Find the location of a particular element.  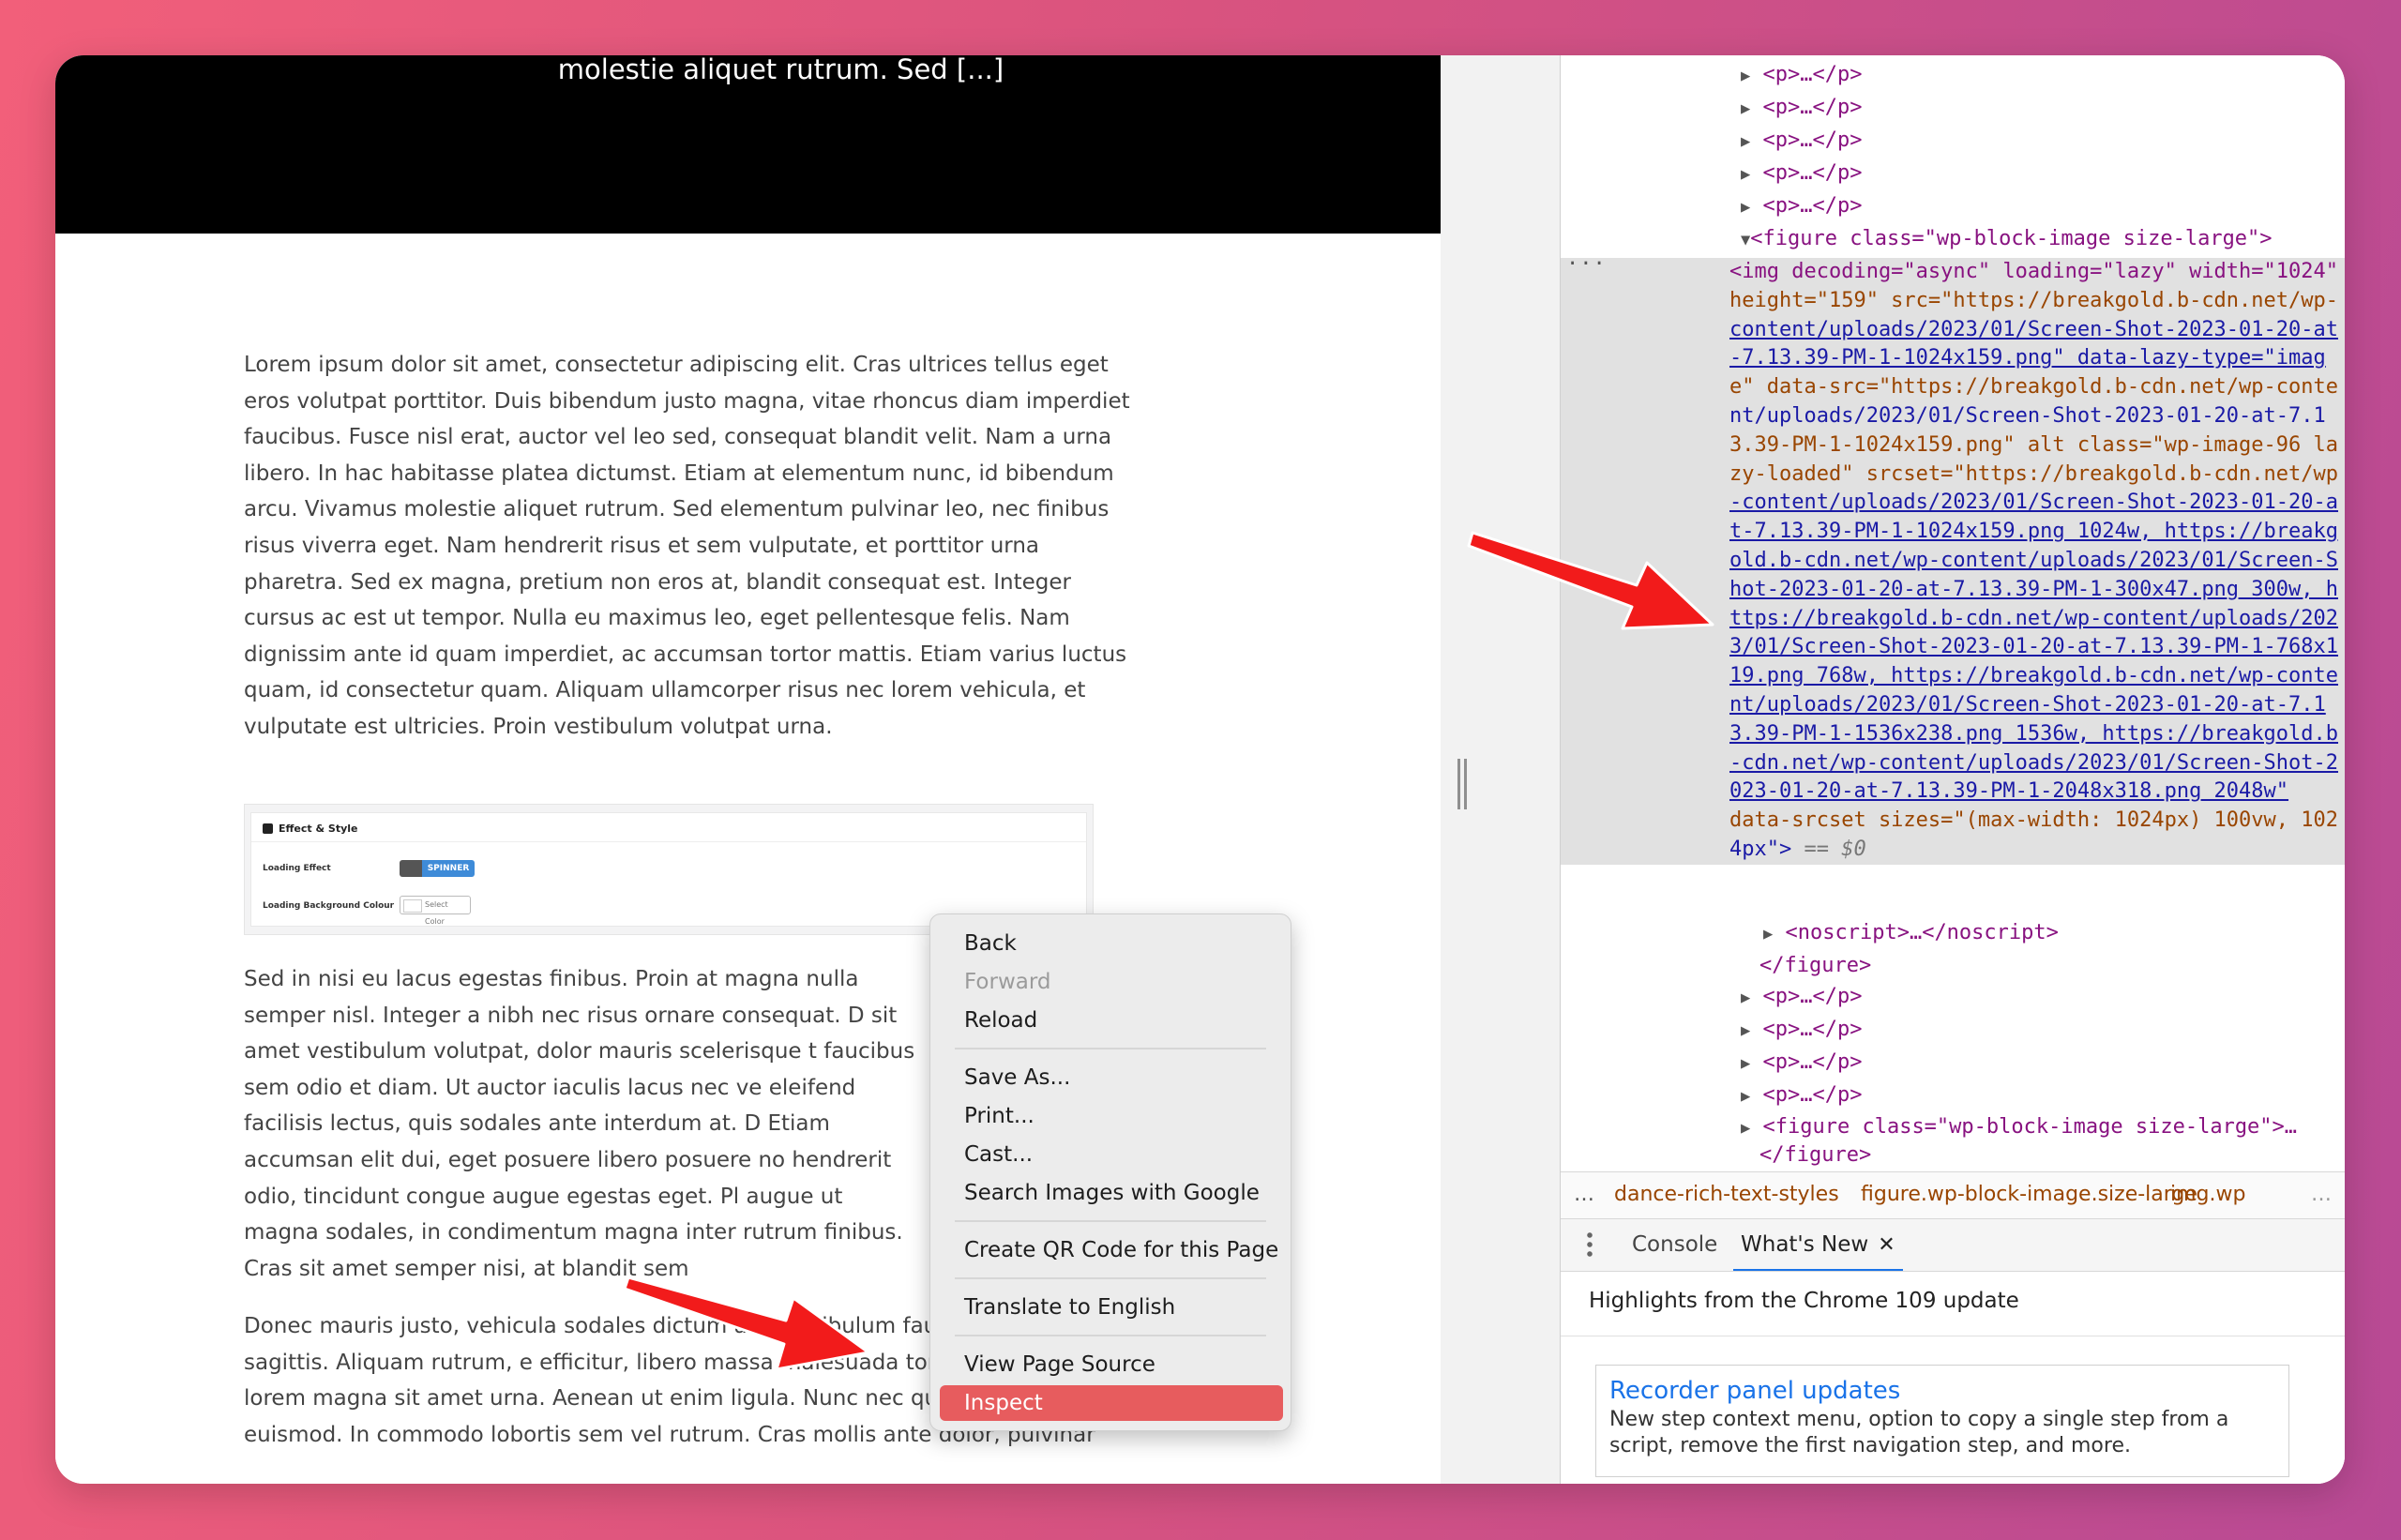

close-icon: ✕ is located at coordinates (1886, 1245).